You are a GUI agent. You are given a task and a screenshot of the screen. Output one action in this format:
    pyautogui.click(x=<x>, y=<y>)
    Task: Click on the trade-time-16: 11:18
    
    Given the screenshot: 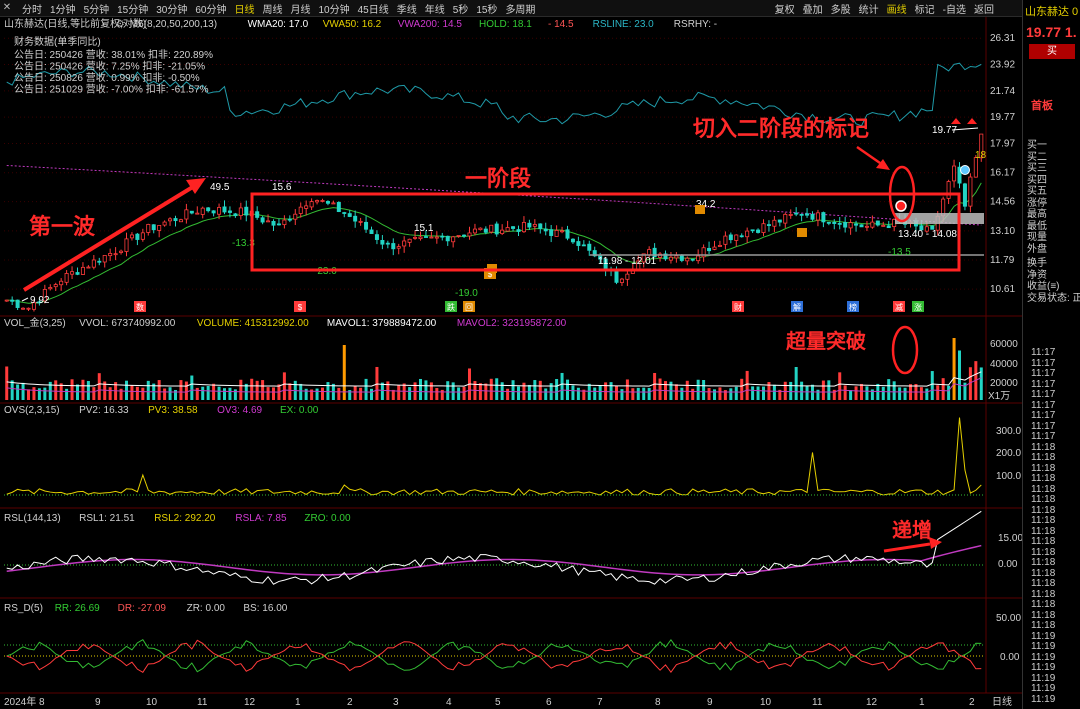 What is the action you would take?
    pyautogui.click(x=1043, y=520)
    